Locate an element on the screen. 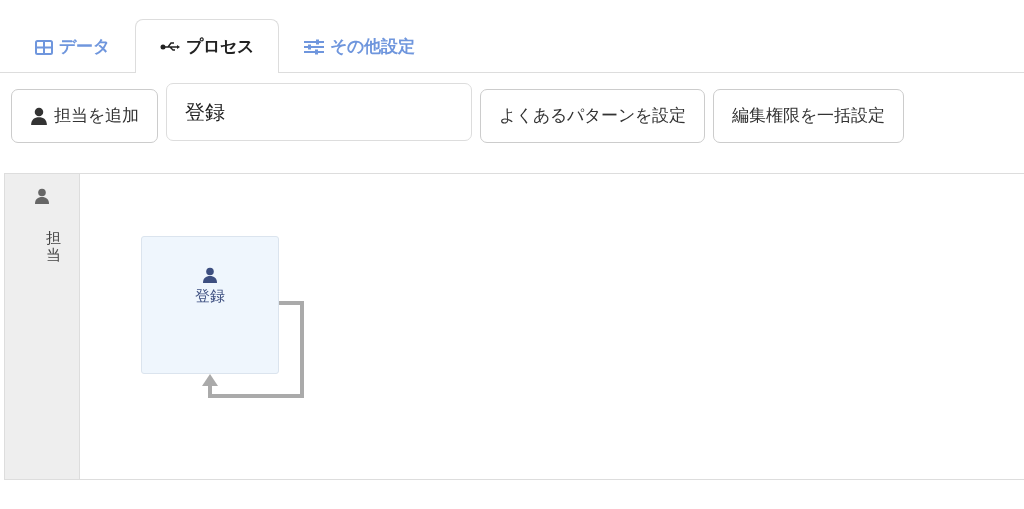 Image resolution: width=1024 pixels, height=509 pixels. lane-label: 担当 is located at coordinates (53, 246).